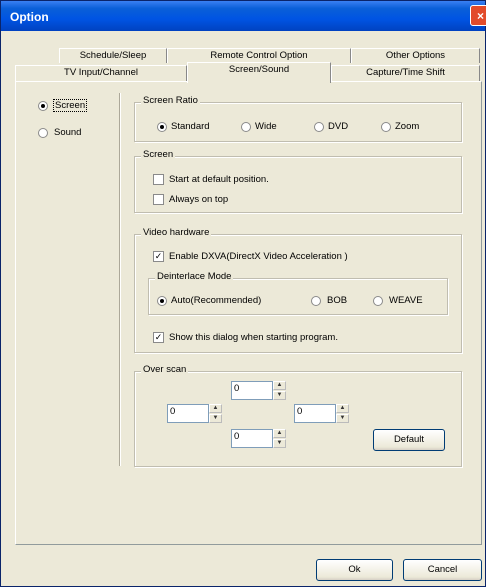  Describe the element at coordinates (406, 300) in the screenshot. I see `deinterlace-weave-label: WEAVE` at that location.